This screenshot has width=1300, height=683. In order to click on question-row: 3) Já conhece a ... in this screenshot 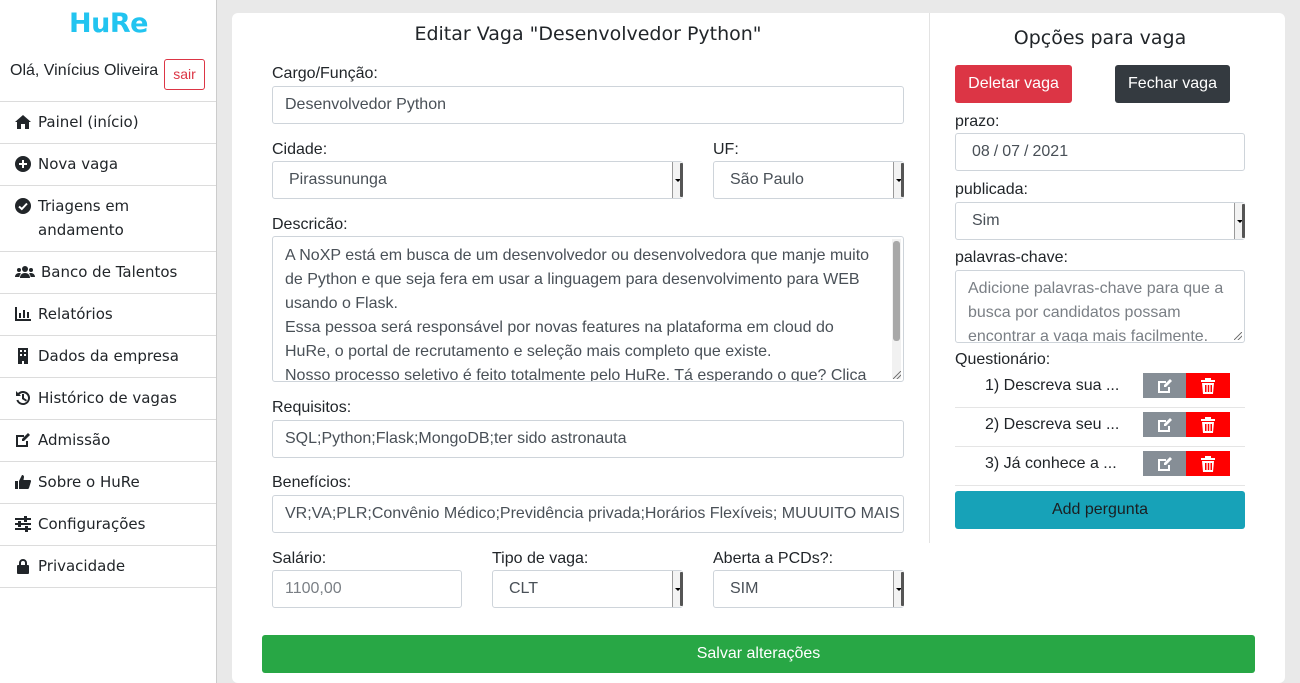, I will do `click(1100, 466)`.